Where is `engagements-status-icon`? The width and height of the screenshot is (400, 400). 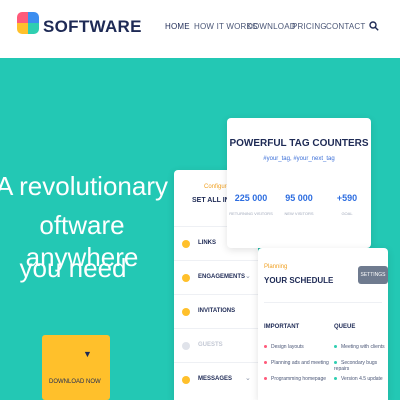
engagements-status-icon is located at coordinates (186, 278).